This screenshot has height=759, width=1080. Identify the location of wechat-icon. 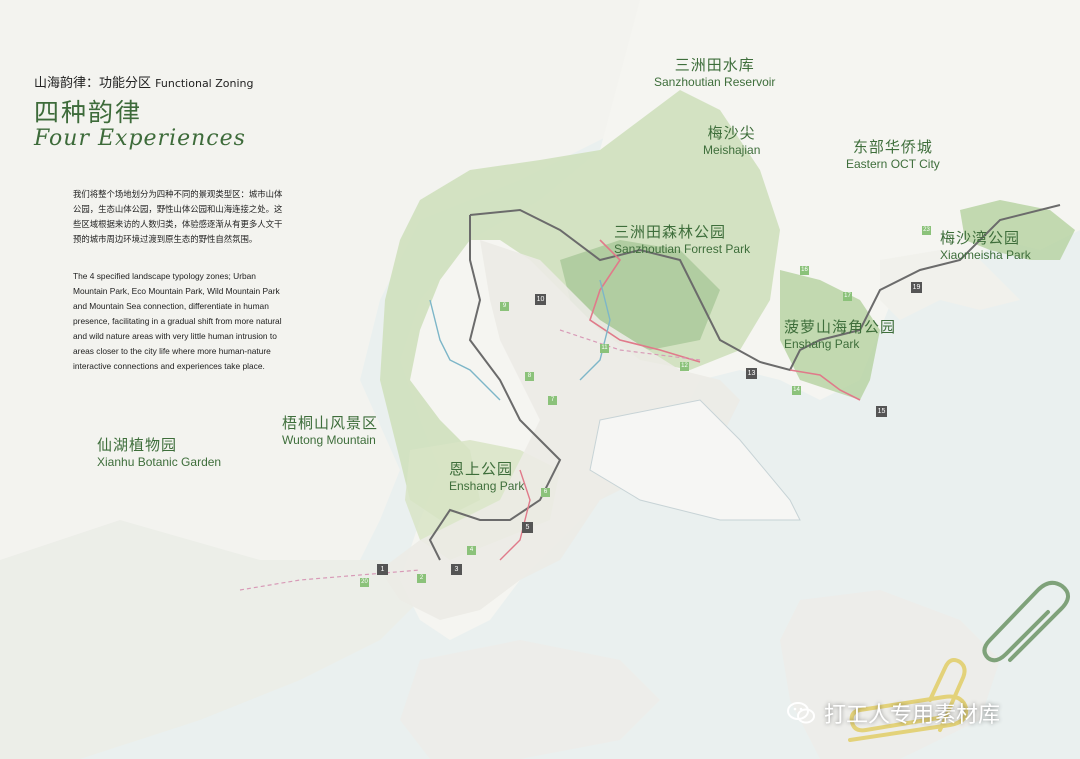
(801, 713).